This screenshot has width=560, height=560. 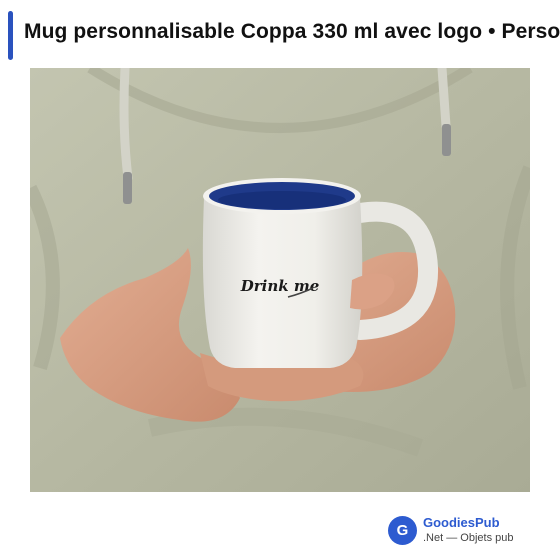 What do you see at coordinates (126, 125) in the screenshot?
I see `drawstring-left` at bounding box center [126, 125].